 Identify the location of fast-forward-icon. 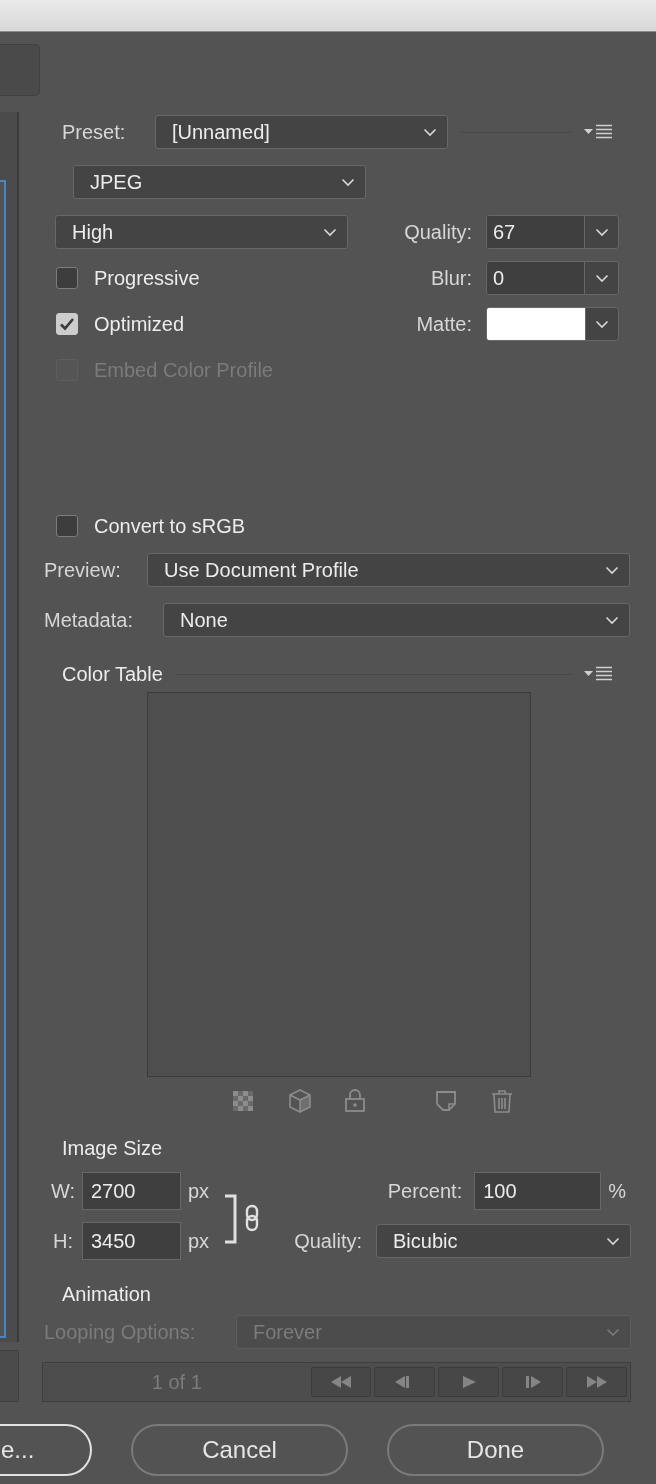
(596, 1382).